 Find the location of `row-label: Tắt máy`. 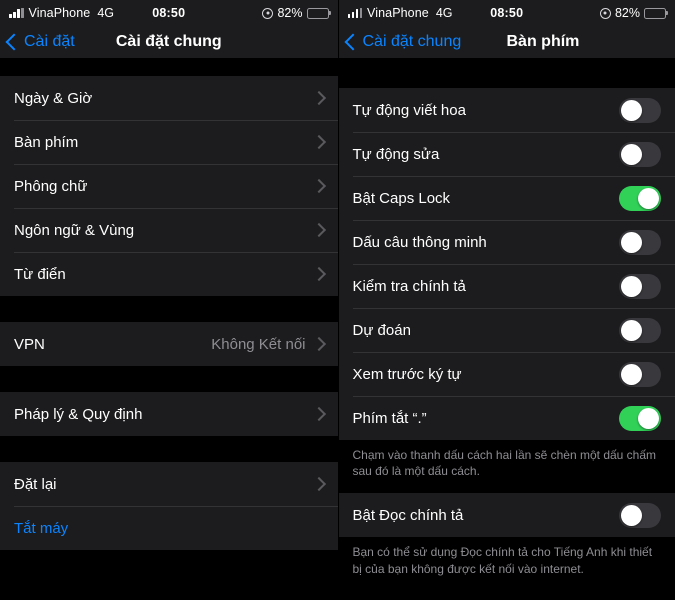

row-label: Tắt máy is located at coordinates (41, 528).